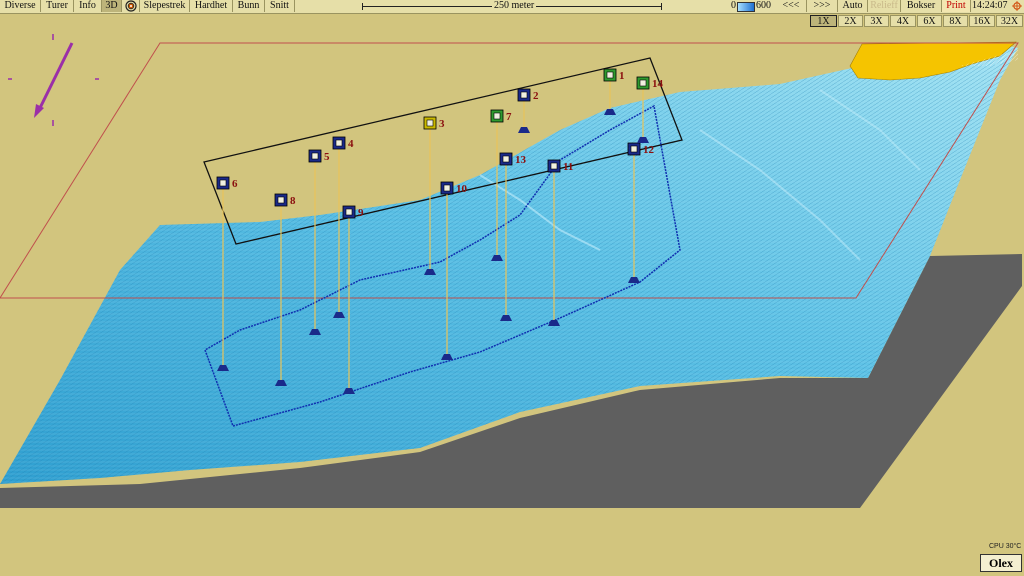 The height and width of the screenshot is (576, 1024). What do you see at coordinates (658, 84) in the screenshot?
I see `marker-label: 14` at bounding box center [658, 84].